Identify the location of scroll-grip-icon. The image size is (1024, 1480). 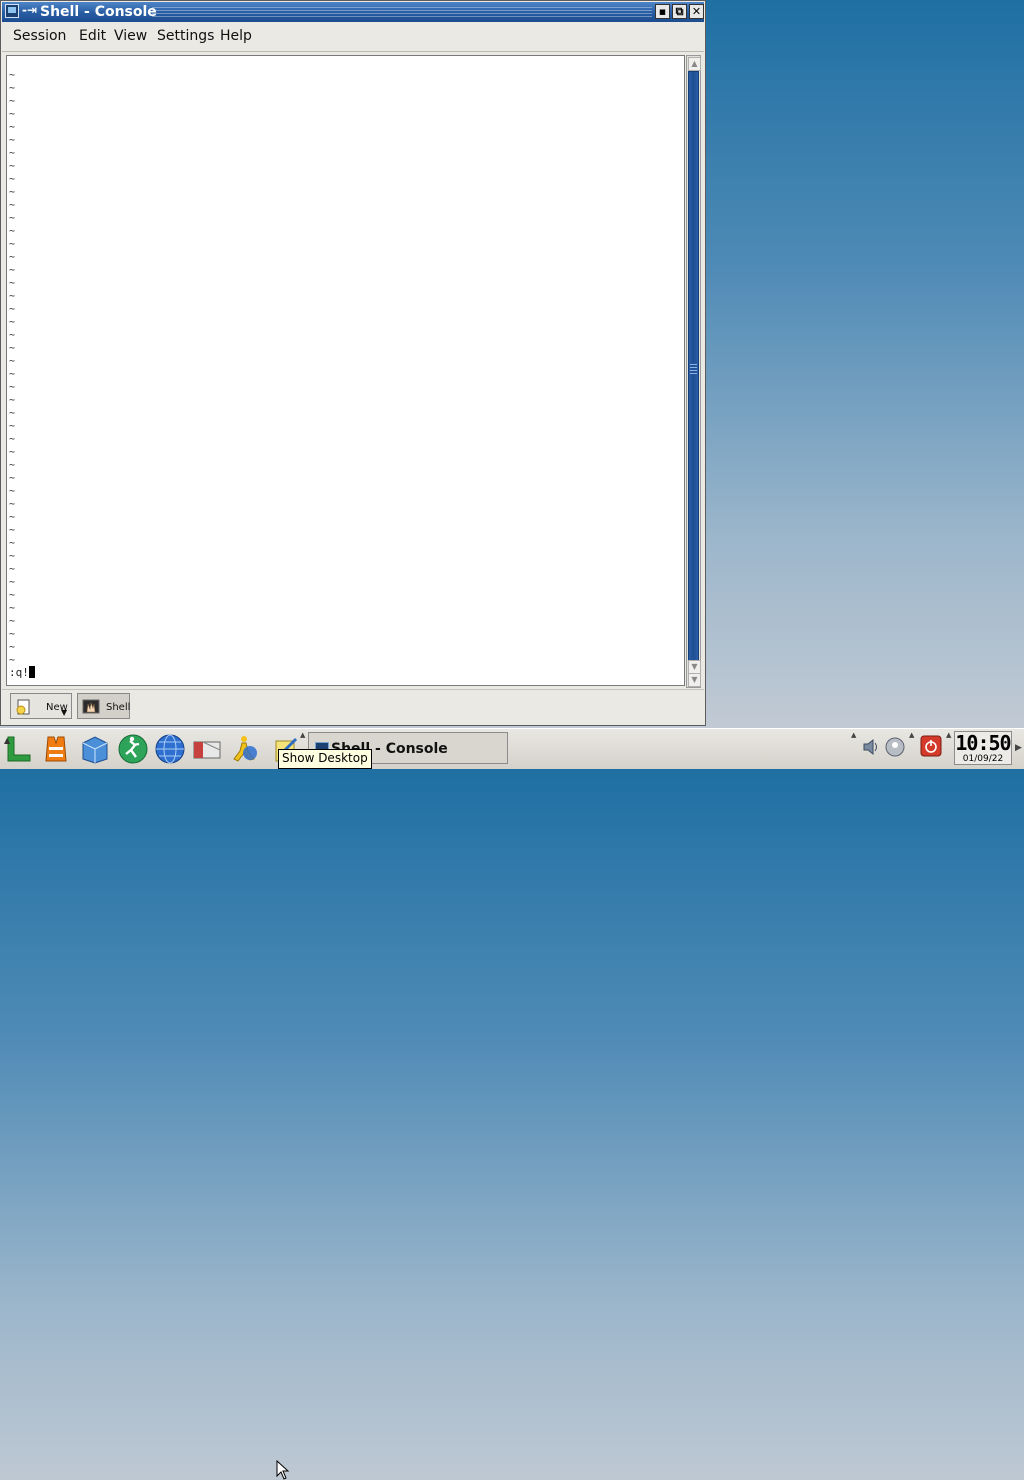
(693, 370).